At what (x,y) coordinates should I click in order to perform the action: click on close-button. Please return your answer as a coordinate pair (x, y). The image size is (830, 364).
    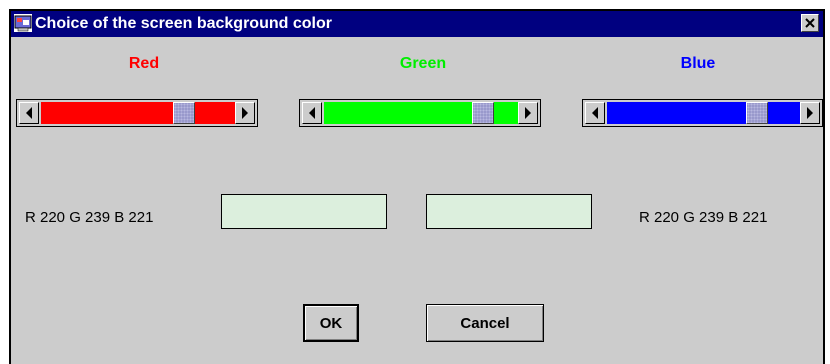
    Looking at the image, I should click on (810, 23).